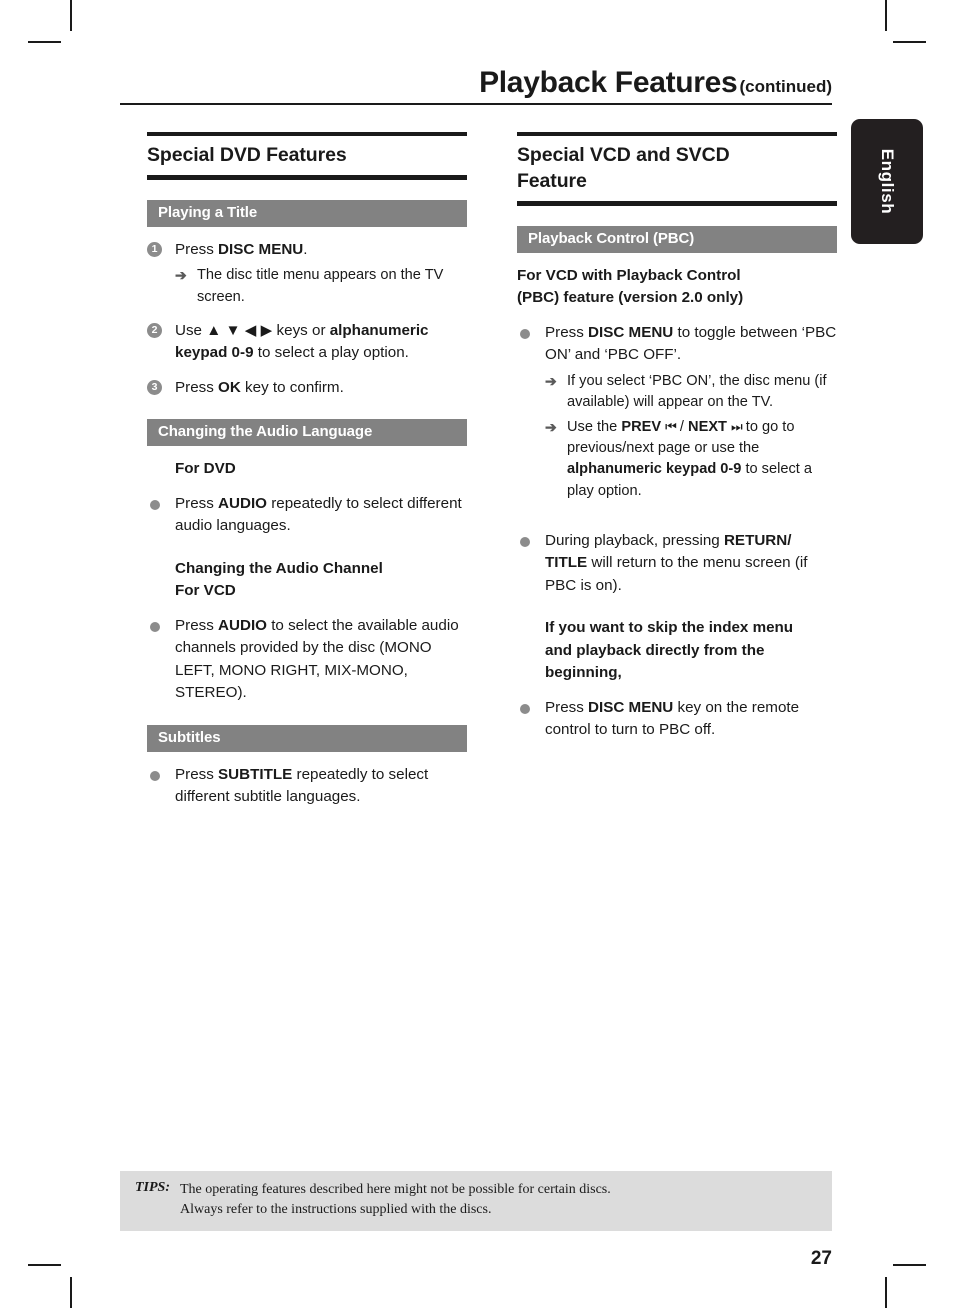 The width and height of the screenshot is (954, 1308). Describe the element at coordinates (154, 330) in the screenshot. I see `step-number-badge: 2` at that location.